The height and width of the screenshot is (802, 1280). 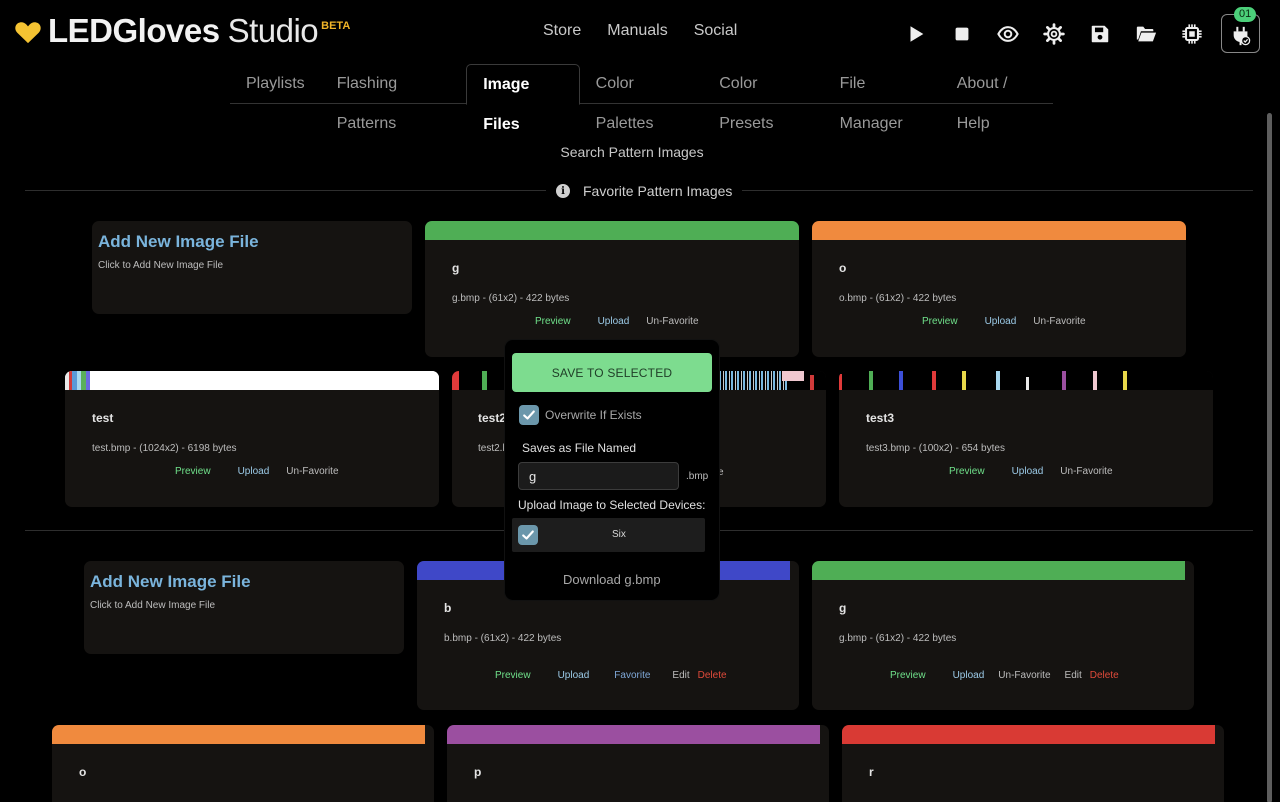 I want to click on play-icon, so click(x=917, y=33).